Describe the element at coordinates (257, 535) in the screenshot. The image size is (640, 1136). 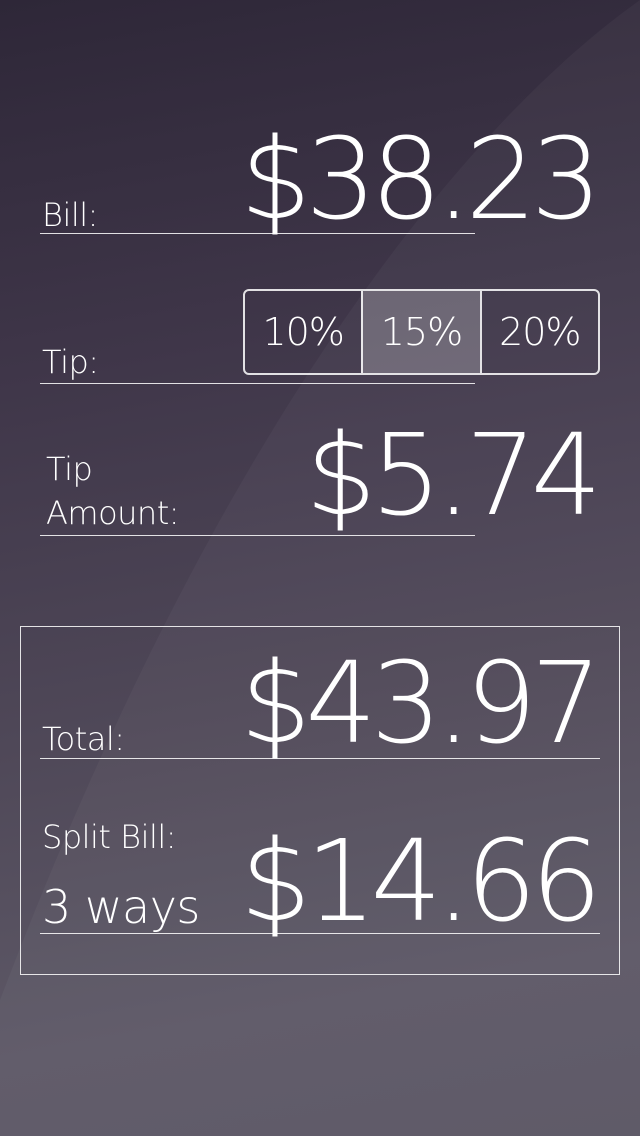
I see `tip-amount-underline` at that location.